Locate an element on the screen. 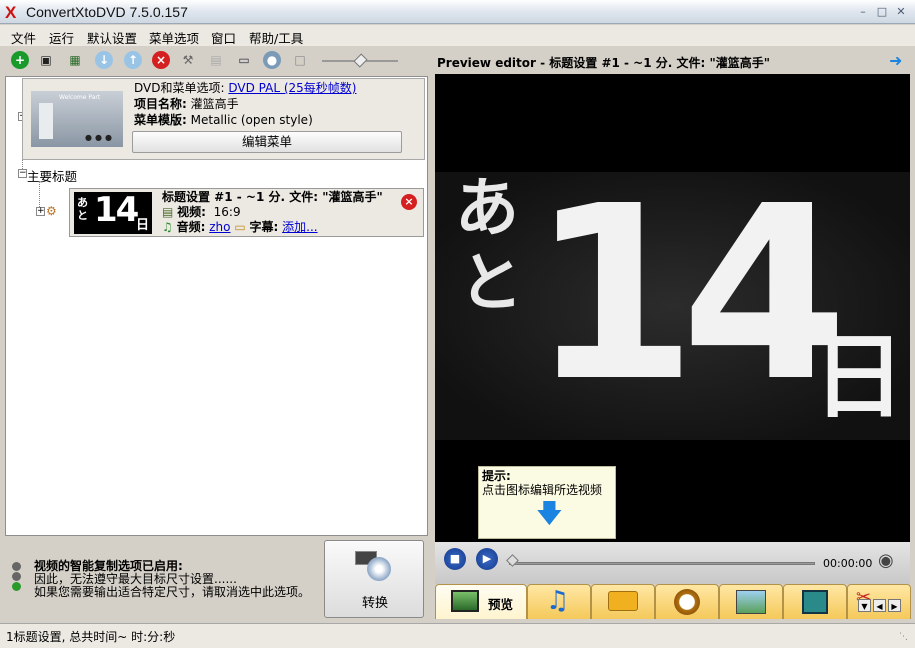  convert-button: 转换 is located at coordinates (374, 579).